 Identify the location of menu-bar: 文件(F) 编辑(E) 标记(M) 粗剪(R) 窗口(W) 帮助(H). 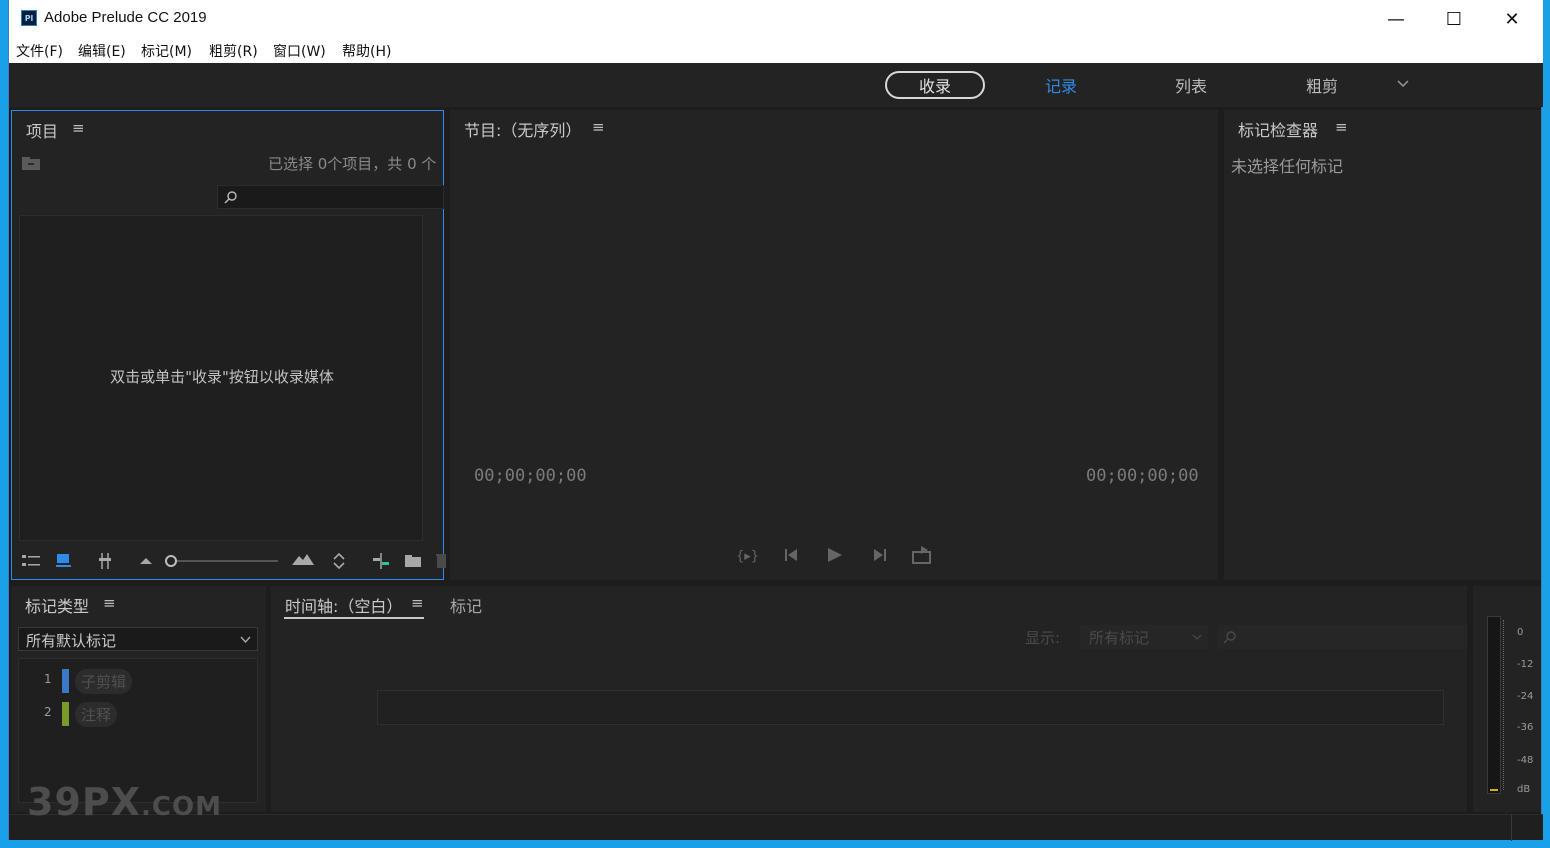
(776, 50).